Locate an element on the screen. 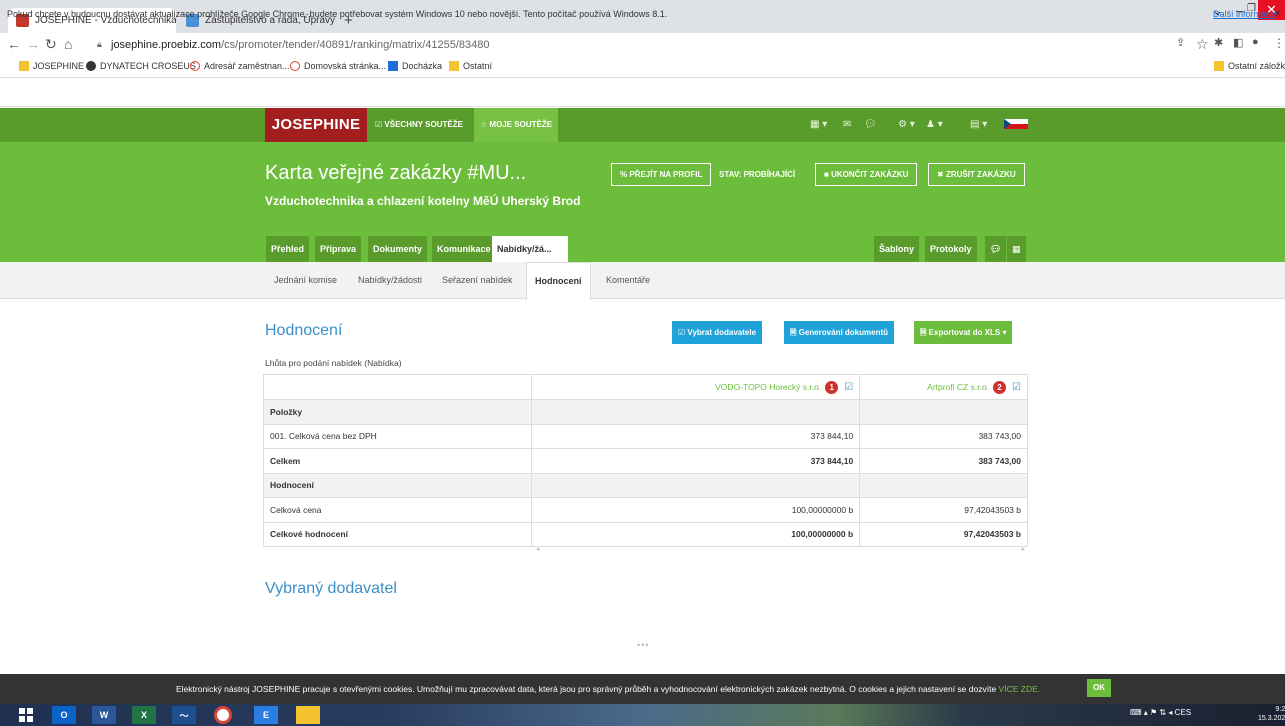 This screenshot has height=726, width=1285. folder-icon is located at coordinates (24, 66).